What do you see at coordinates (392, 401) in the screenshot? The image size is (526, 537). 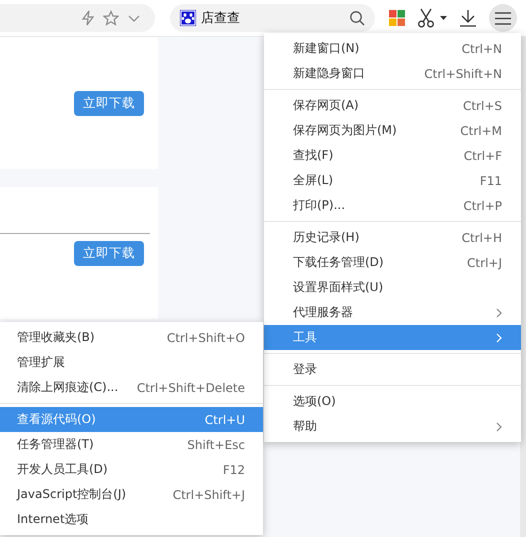 I see `menu-item: 选项(O)` at bounding box center [392, 401].